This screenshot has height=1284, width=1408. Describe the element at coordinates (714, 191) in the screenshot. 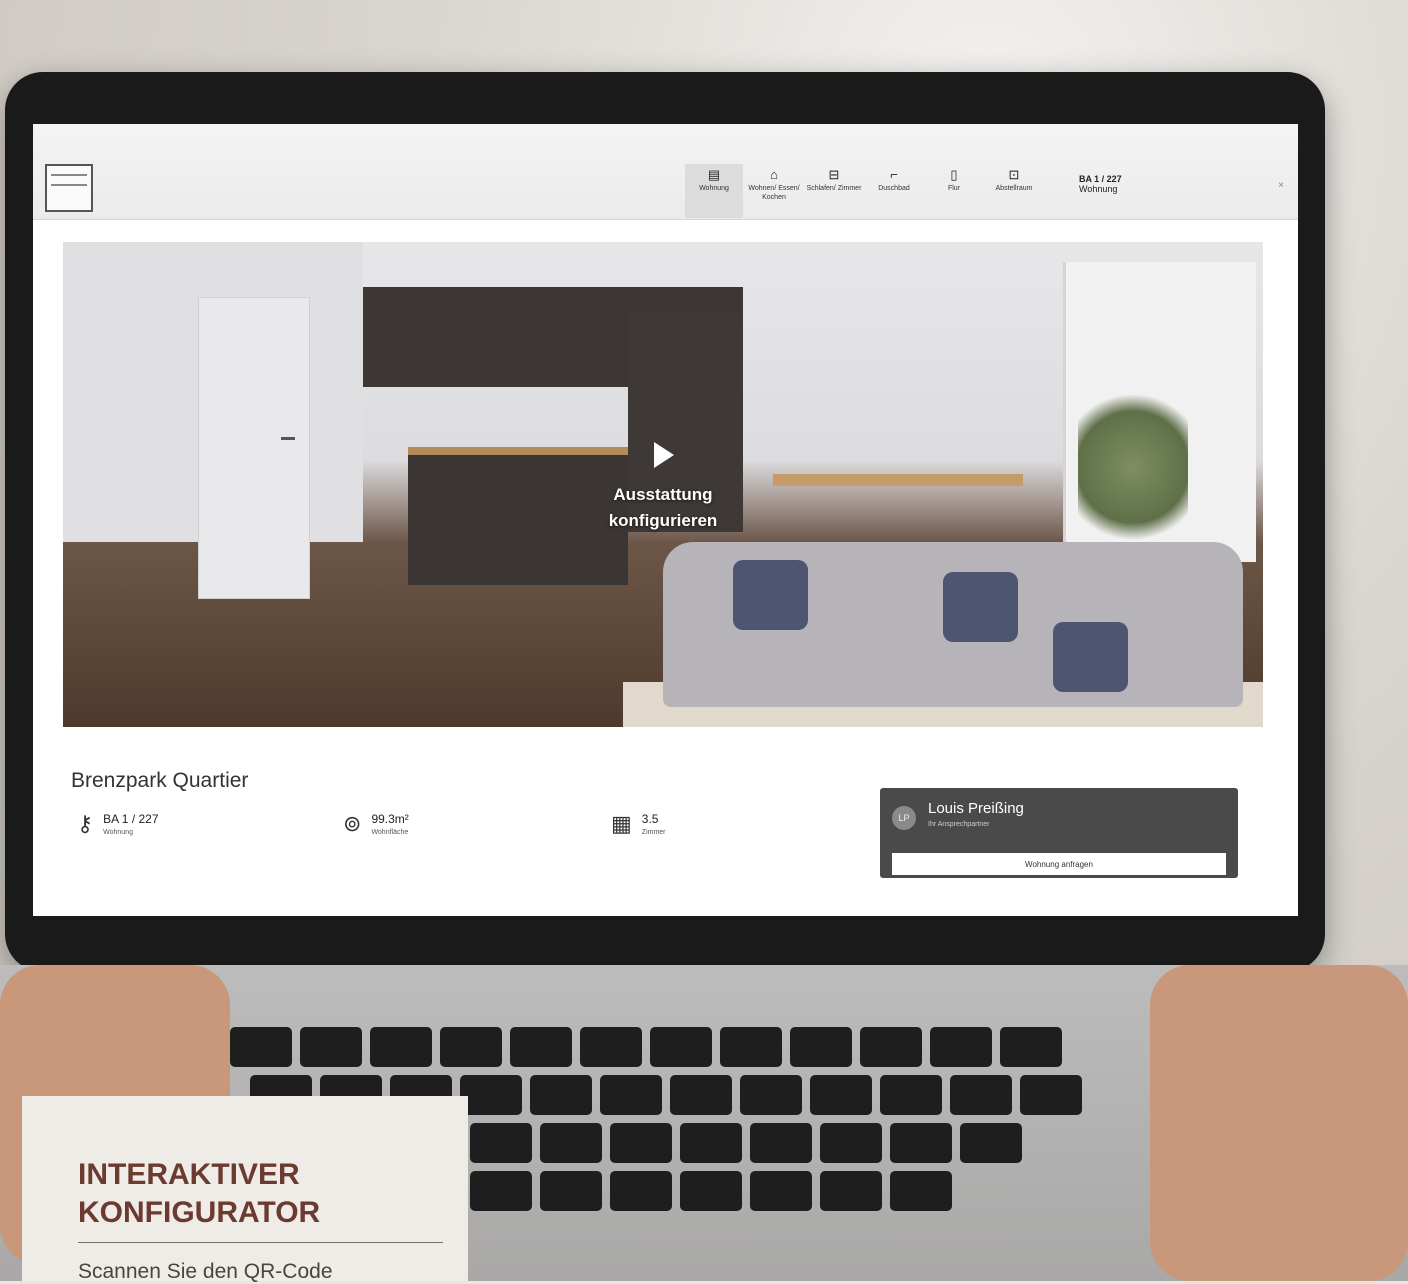

I see `nav-item-wohnung: ▤ Wohnung` at that location.